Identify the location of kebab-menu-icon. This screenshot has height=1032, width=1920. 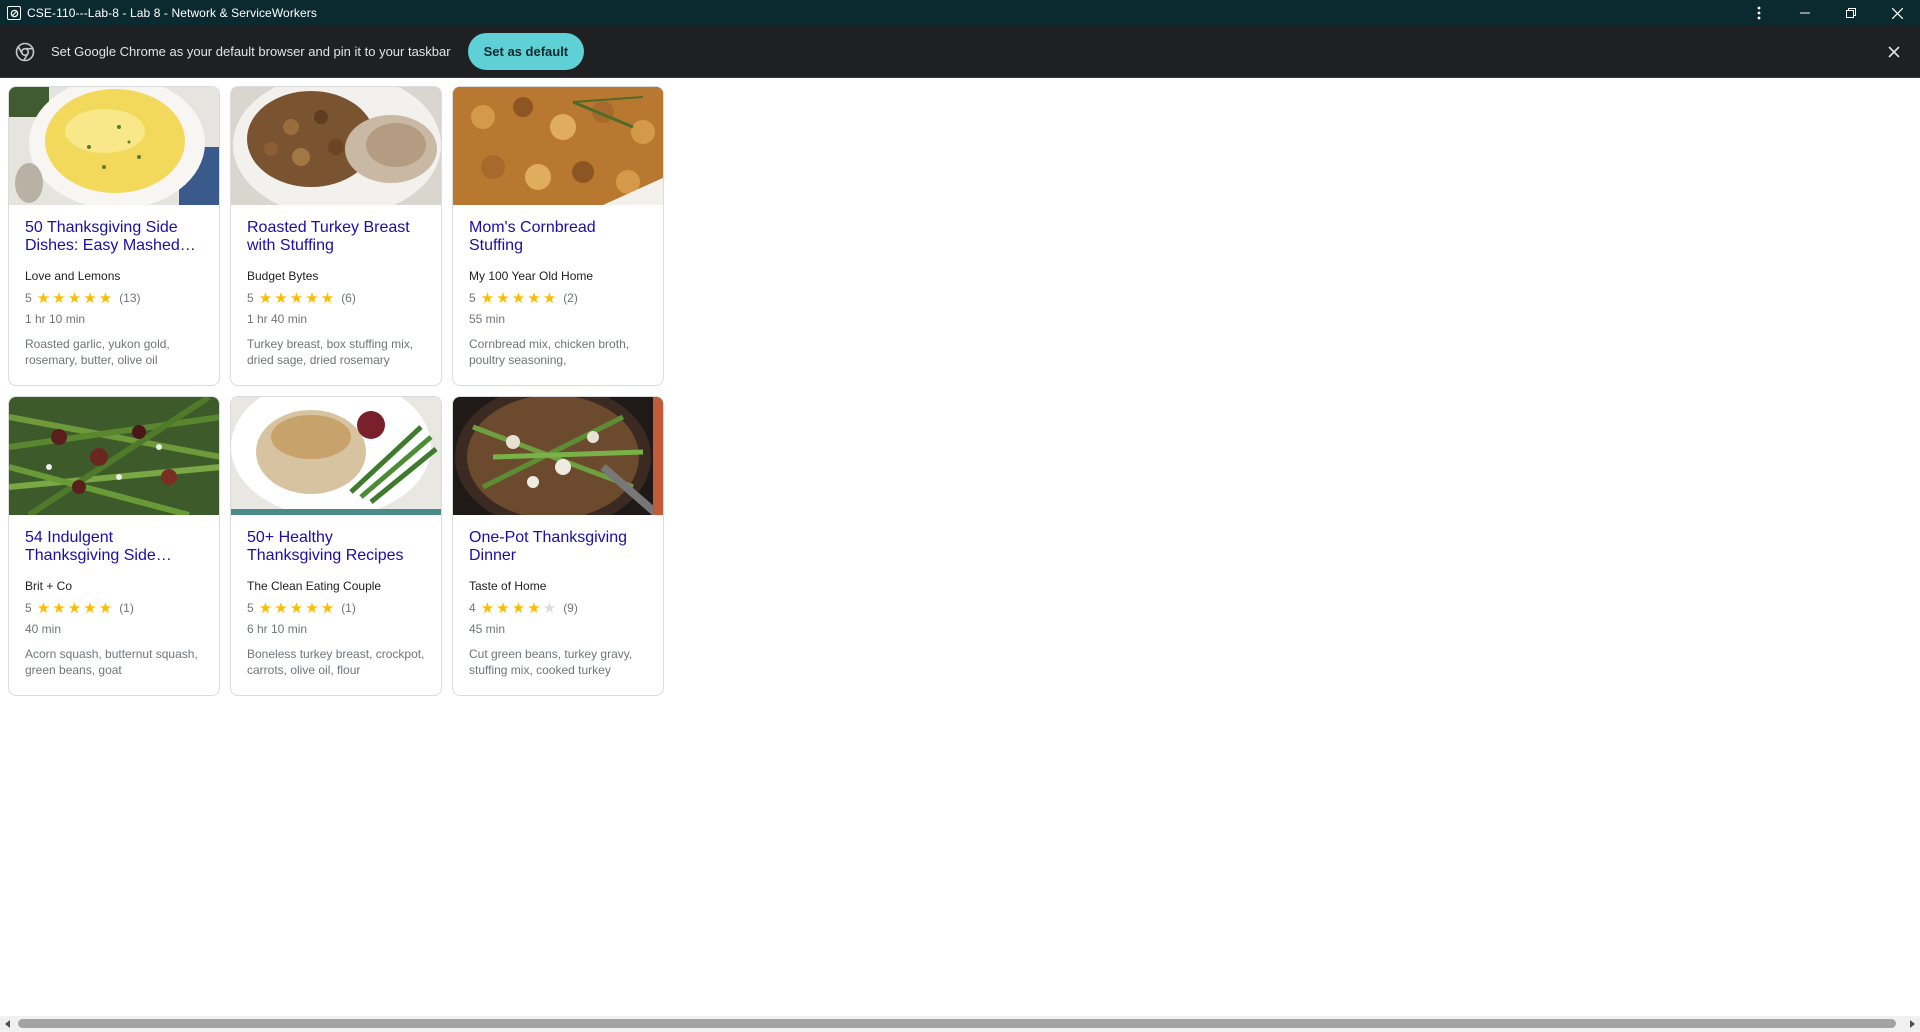
(1759, 13).